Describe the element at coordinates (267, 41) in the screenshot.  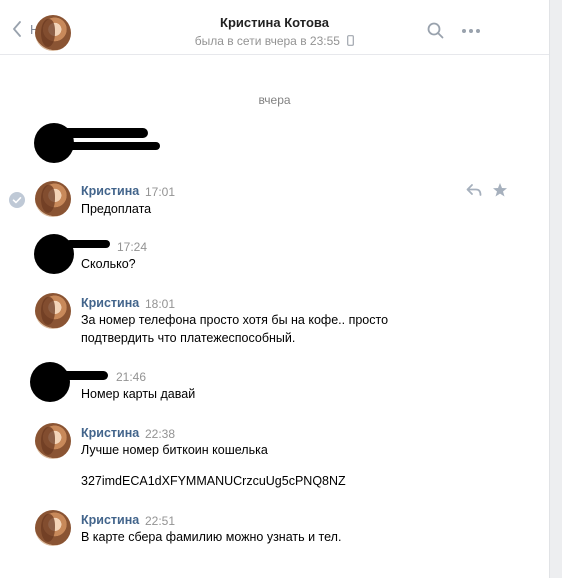
I see `status-text: была в сети вчера в 23:55` at that location.